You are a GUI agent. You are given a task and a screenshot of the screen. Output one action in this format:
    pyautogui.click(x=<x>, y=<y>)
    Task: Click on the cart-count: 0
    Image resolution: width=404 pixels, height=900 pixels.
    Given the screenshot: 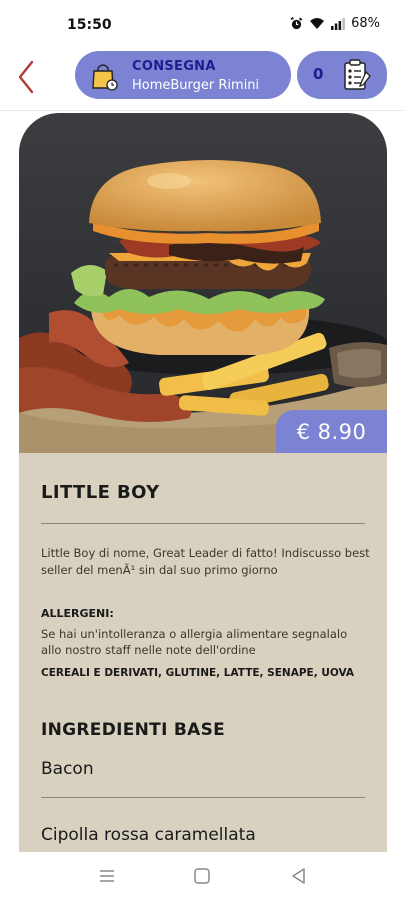 What is the action you would take?
    pyautogui.click(x=318, y=74)
    